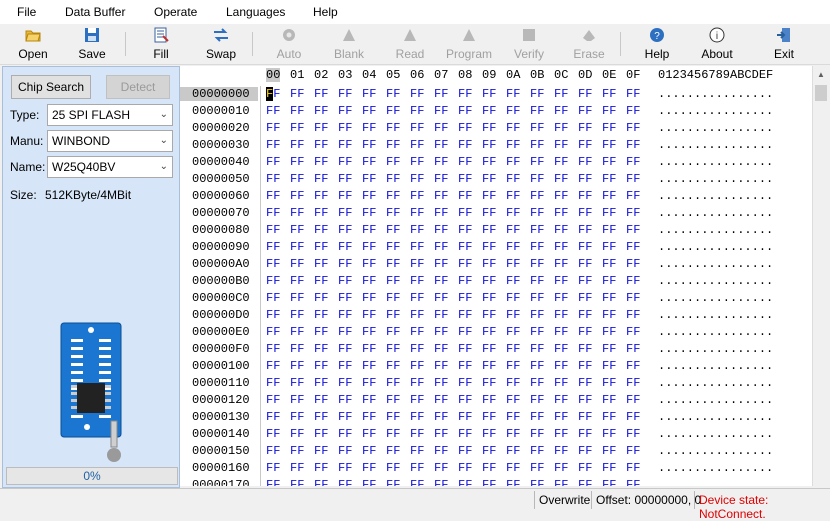  What do you see at coordinates (821, 93) in the screenshot?
I see `scroll-thumb` at bounding box center [821, 93].